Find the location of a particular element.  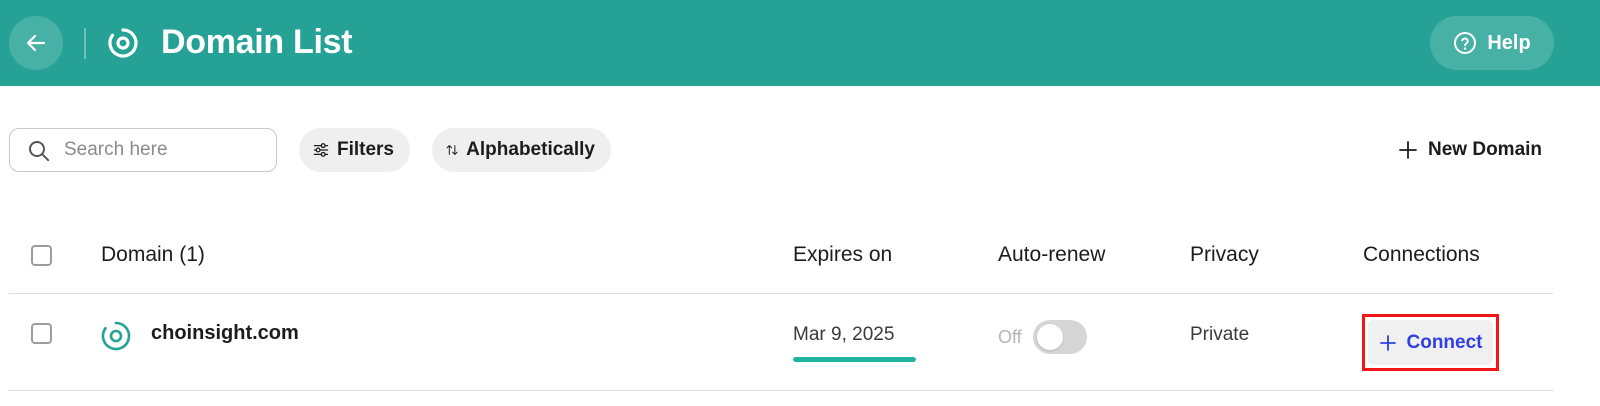

sort-label: Alphabetically is located at coordinates (530, 149).